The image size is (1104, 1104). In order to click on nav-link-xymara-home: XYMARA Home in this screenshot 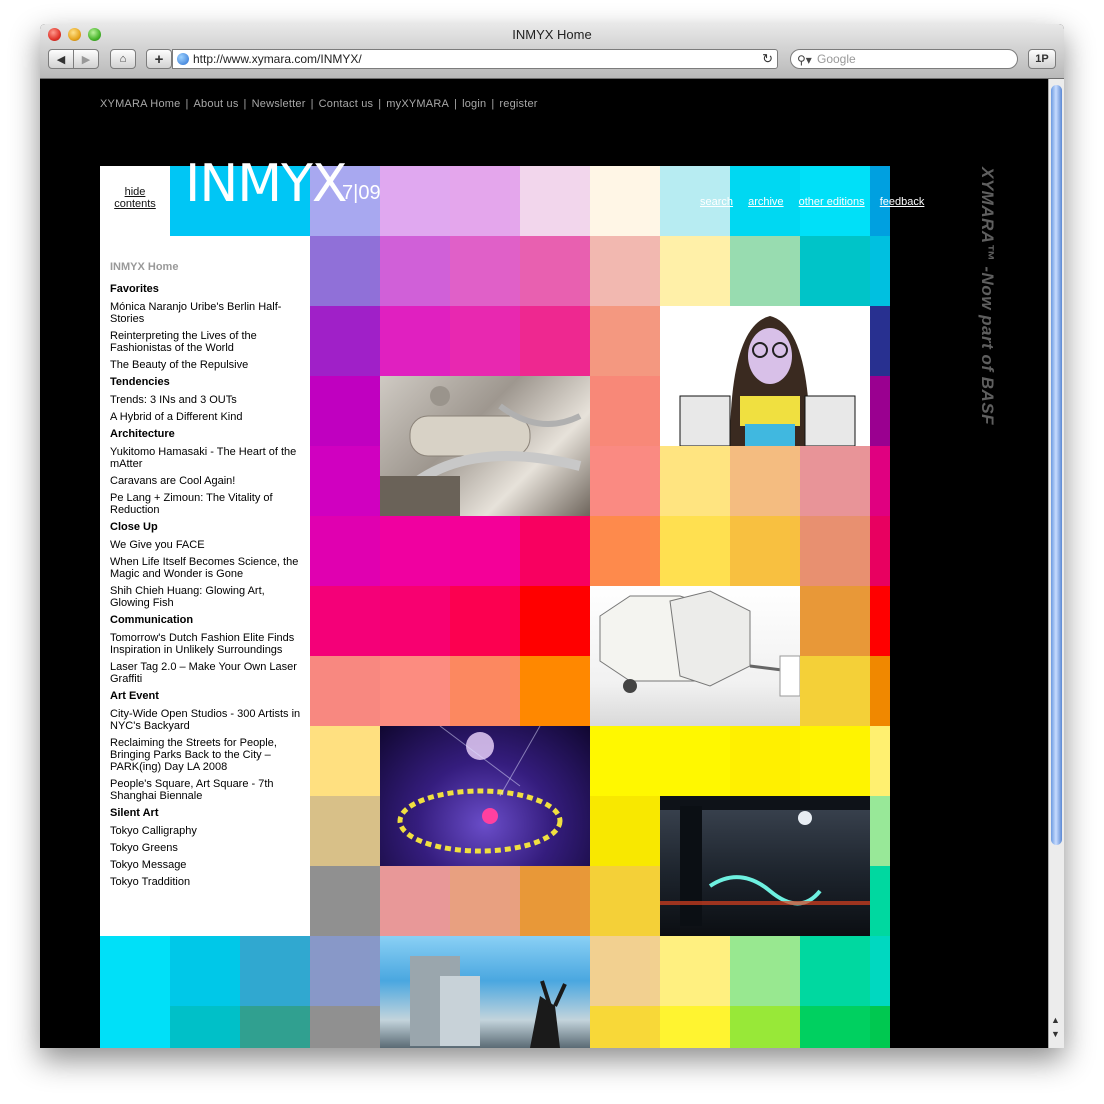, I will do `click(140, 104)`.